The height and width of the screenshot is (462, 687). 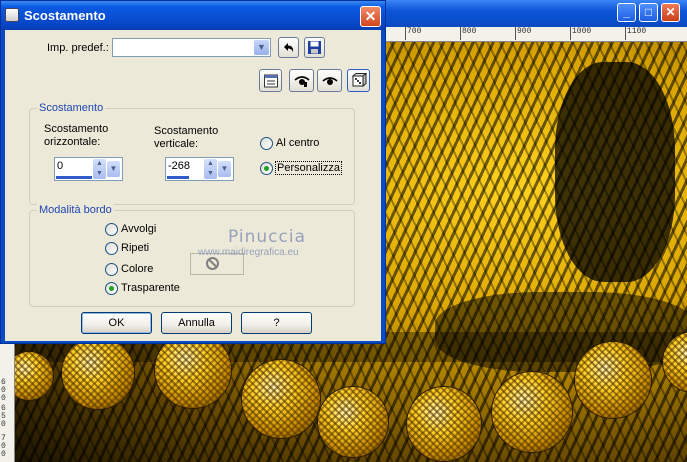 What do you see at coordinates (212, 263) in the screenshot?
I see `no-color-icon` at bounding box center [212, 263].